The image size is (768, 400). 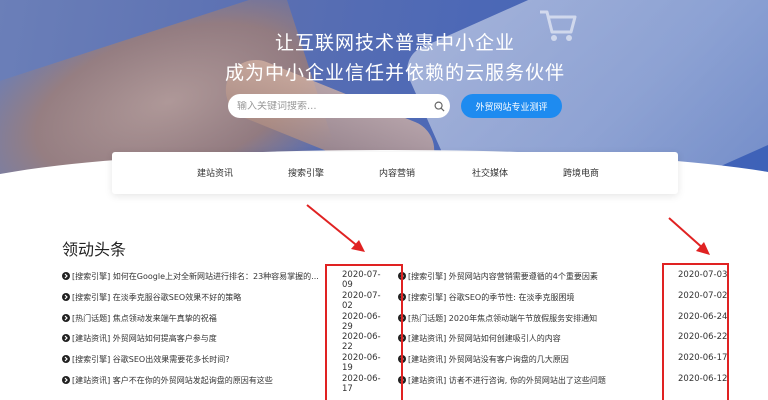 I want to click on search-box, so click(x=339, y=106).